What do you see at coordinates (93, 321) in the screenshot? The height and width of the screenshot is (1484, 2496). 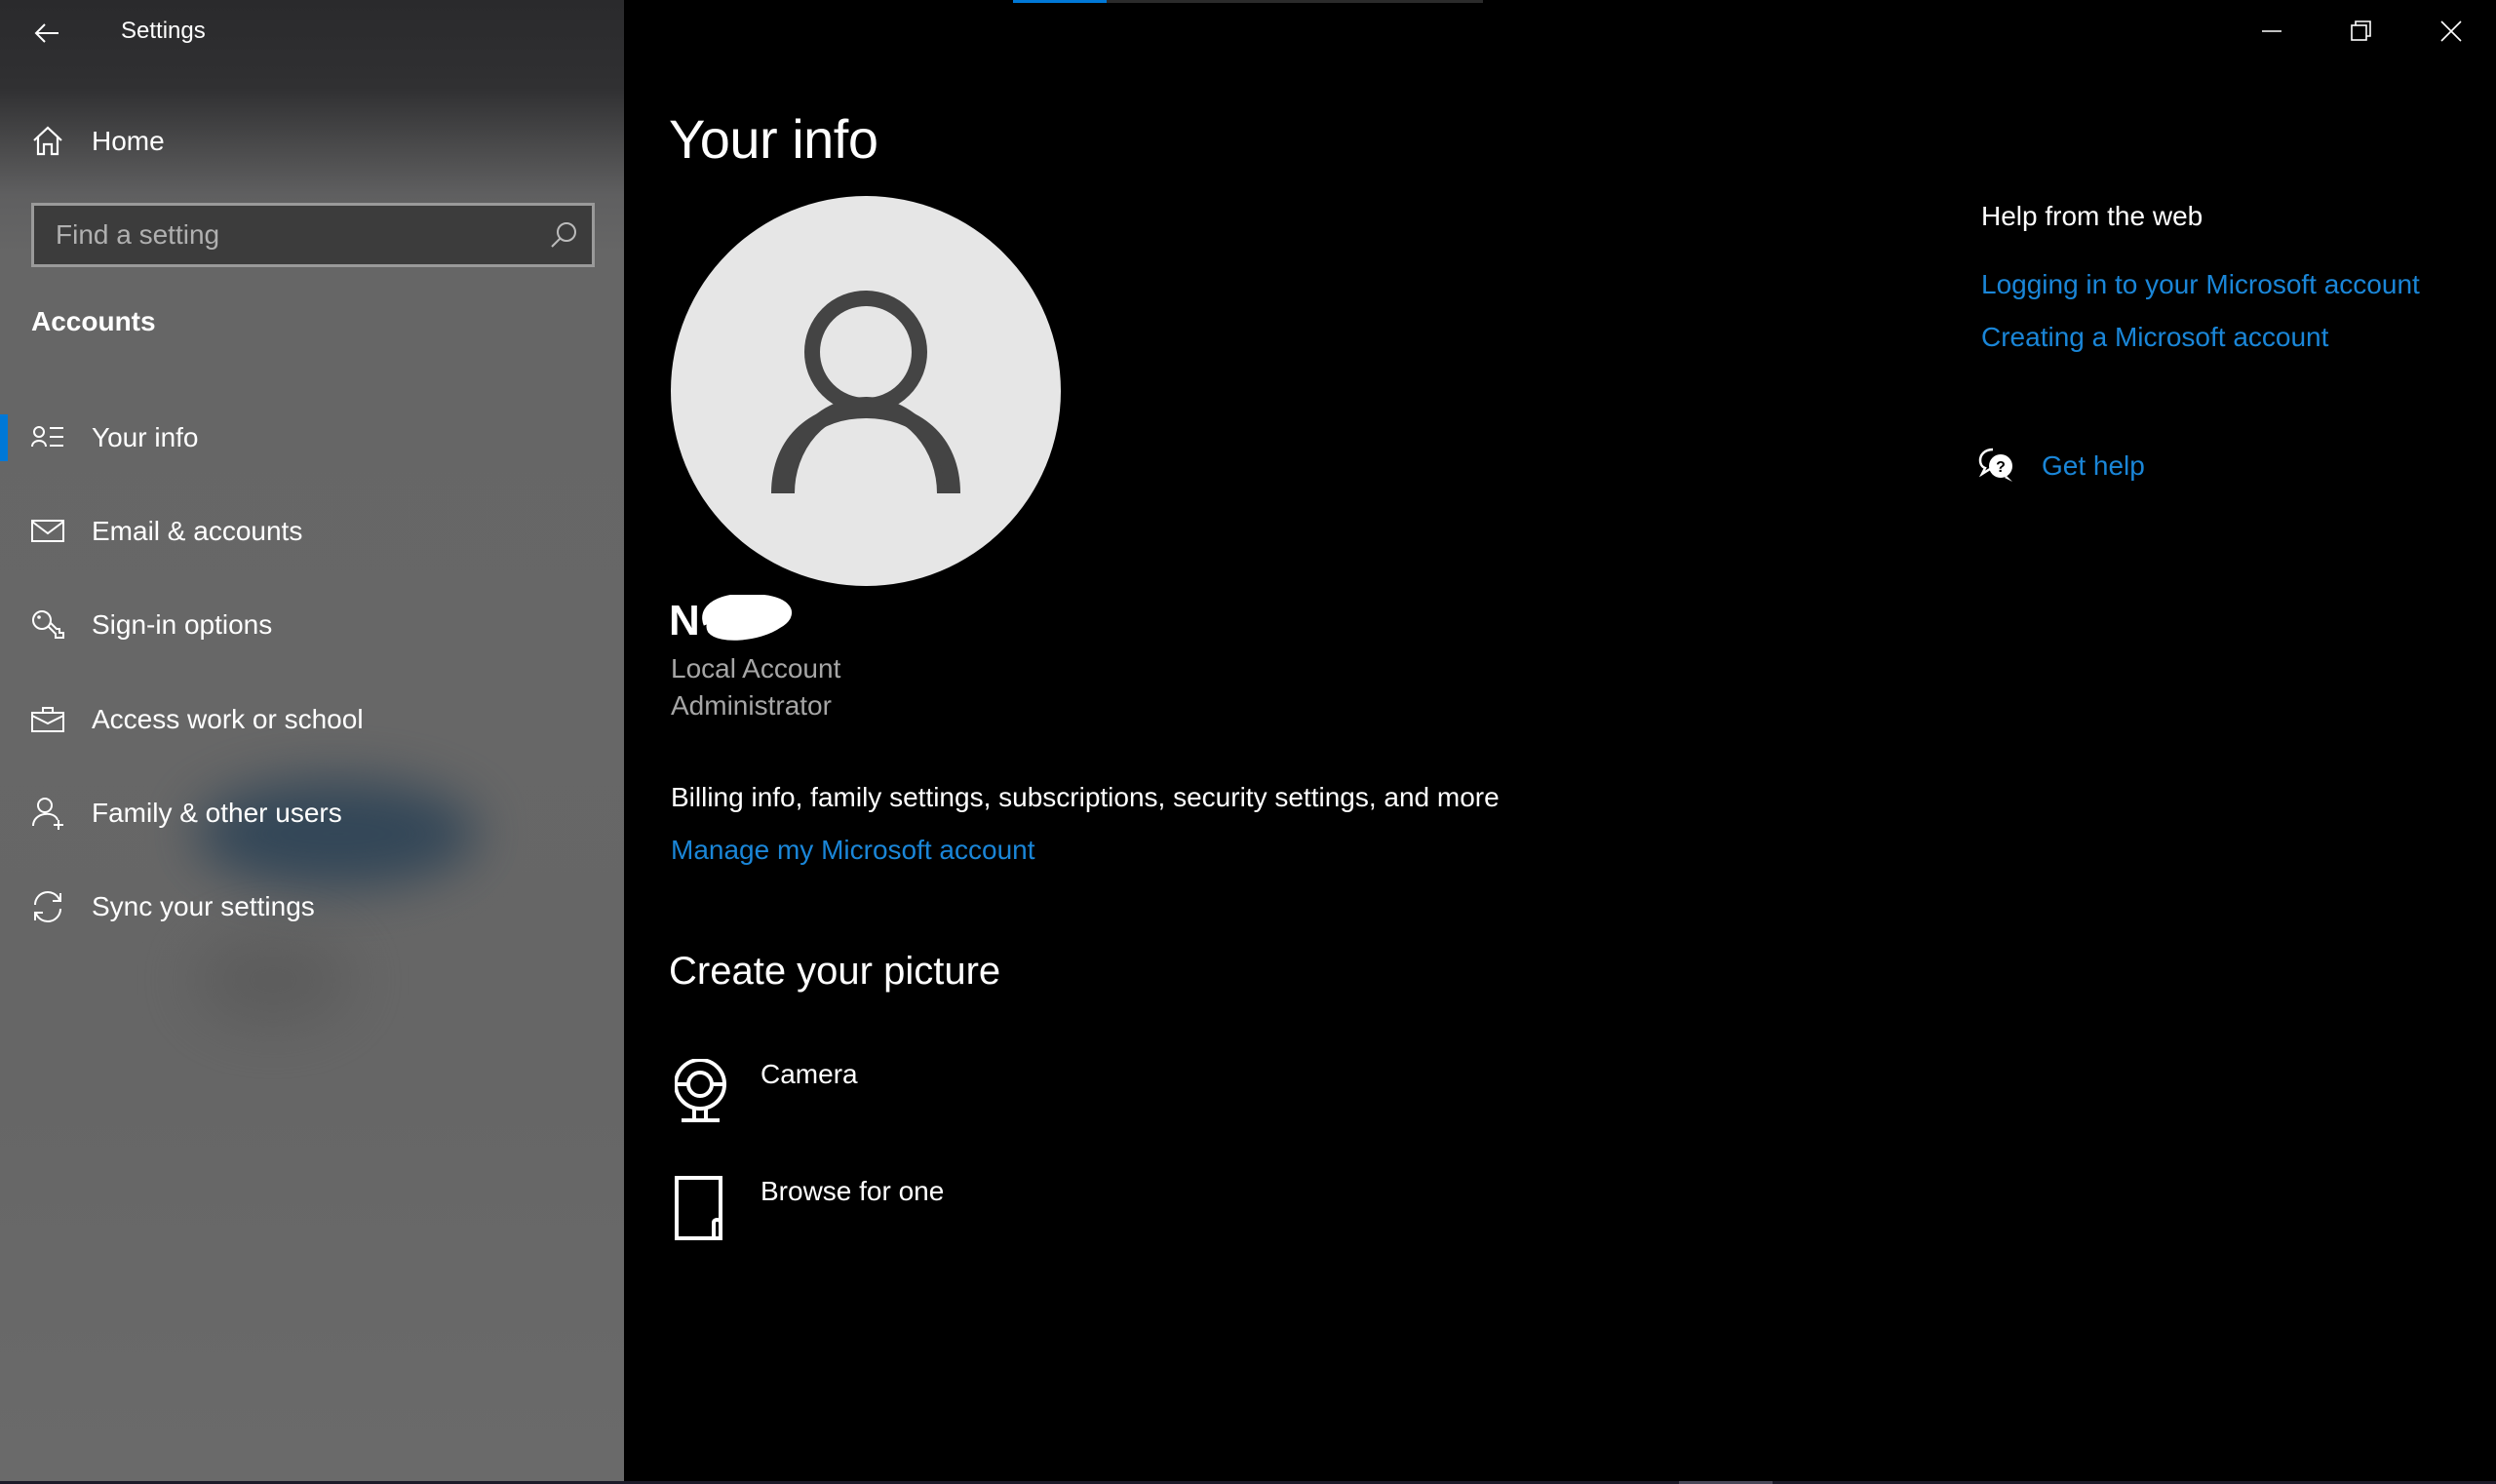 I see `section-title: Accounts` at bounding box center [93, 321].